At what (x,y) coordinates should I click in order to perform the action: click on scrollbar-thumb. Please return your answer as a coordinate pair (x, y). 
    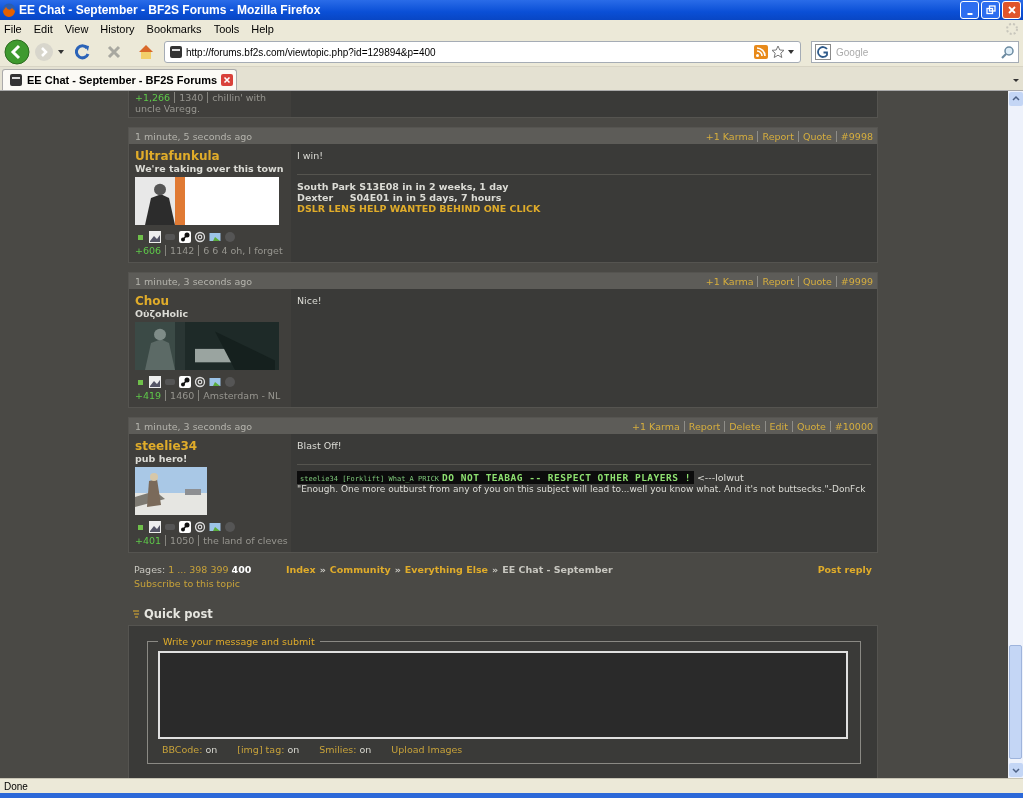
    Looking at the image, I should click on (1015, 702).